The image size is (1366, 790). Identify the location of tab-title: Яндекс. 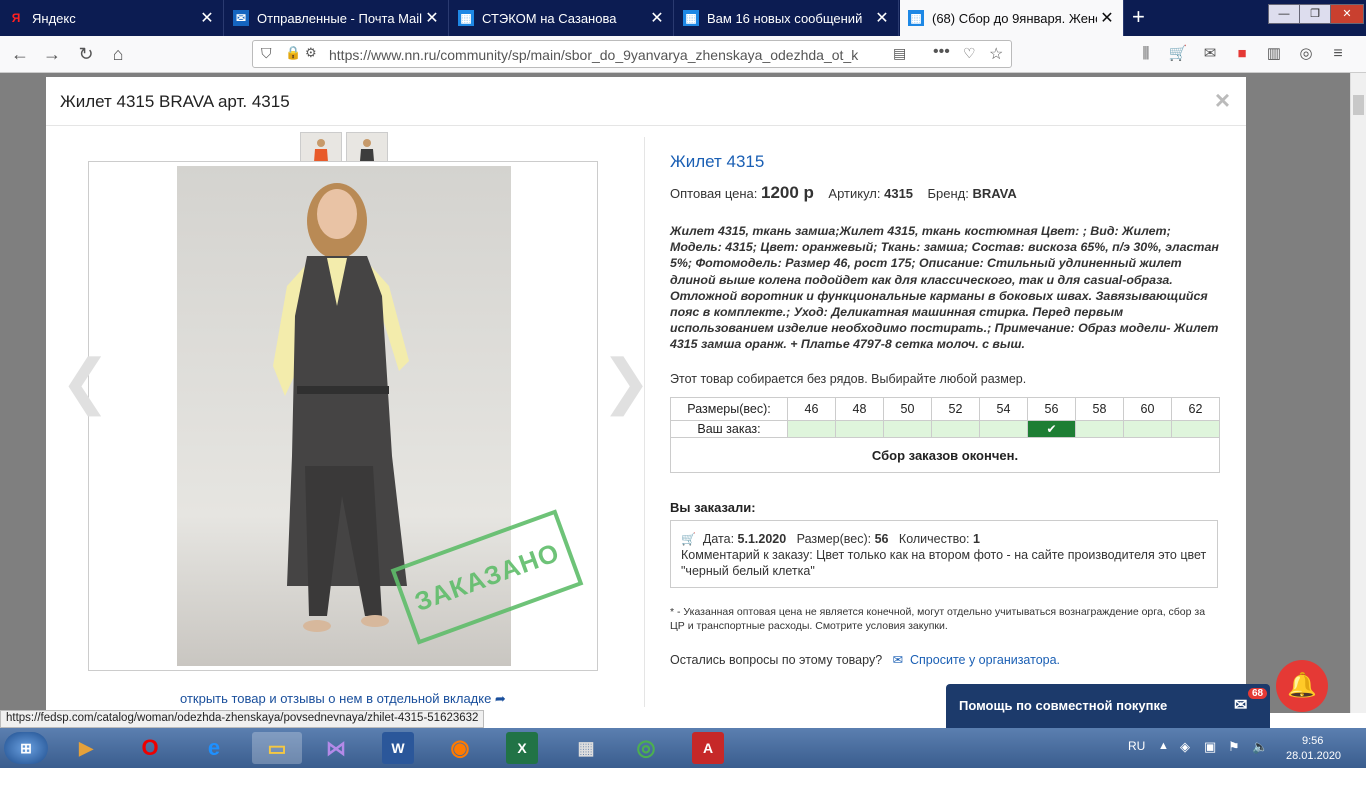
(54, 18).